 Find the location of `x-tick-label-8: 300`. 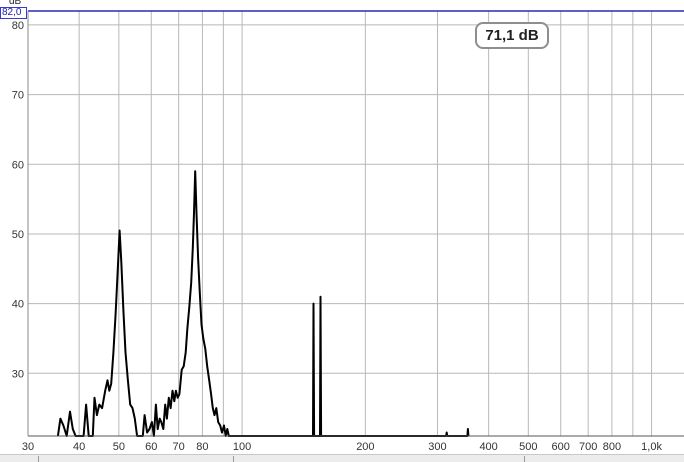

x-tick-label-8: 300 is located at coordinates (437, 447).